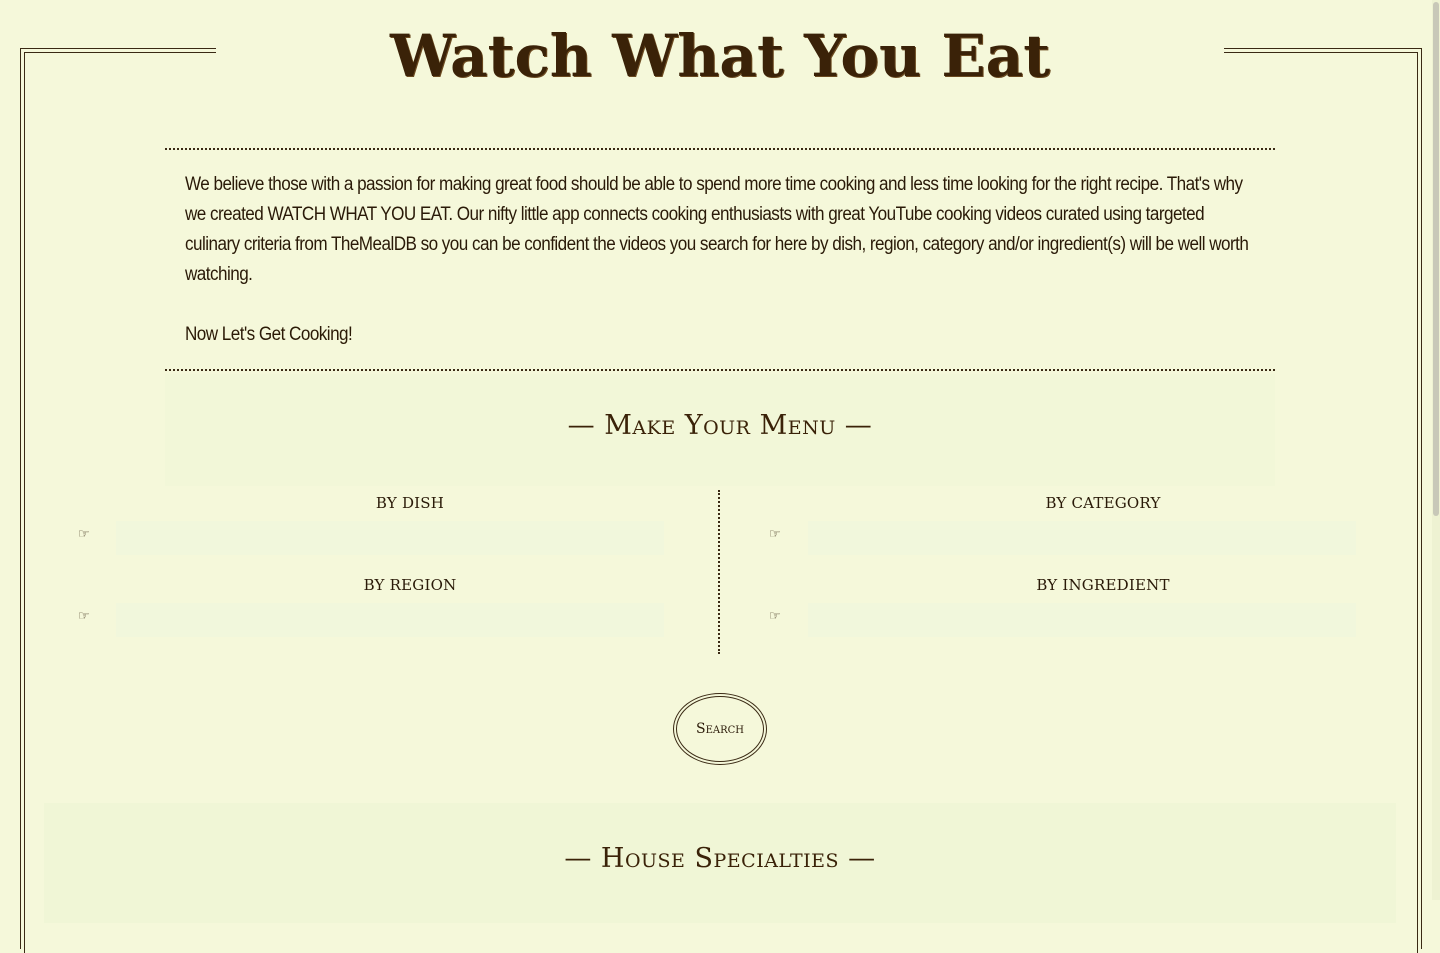 The image size is (1440, 953). I want to click on page-scrollbar, so click(1436, 450).